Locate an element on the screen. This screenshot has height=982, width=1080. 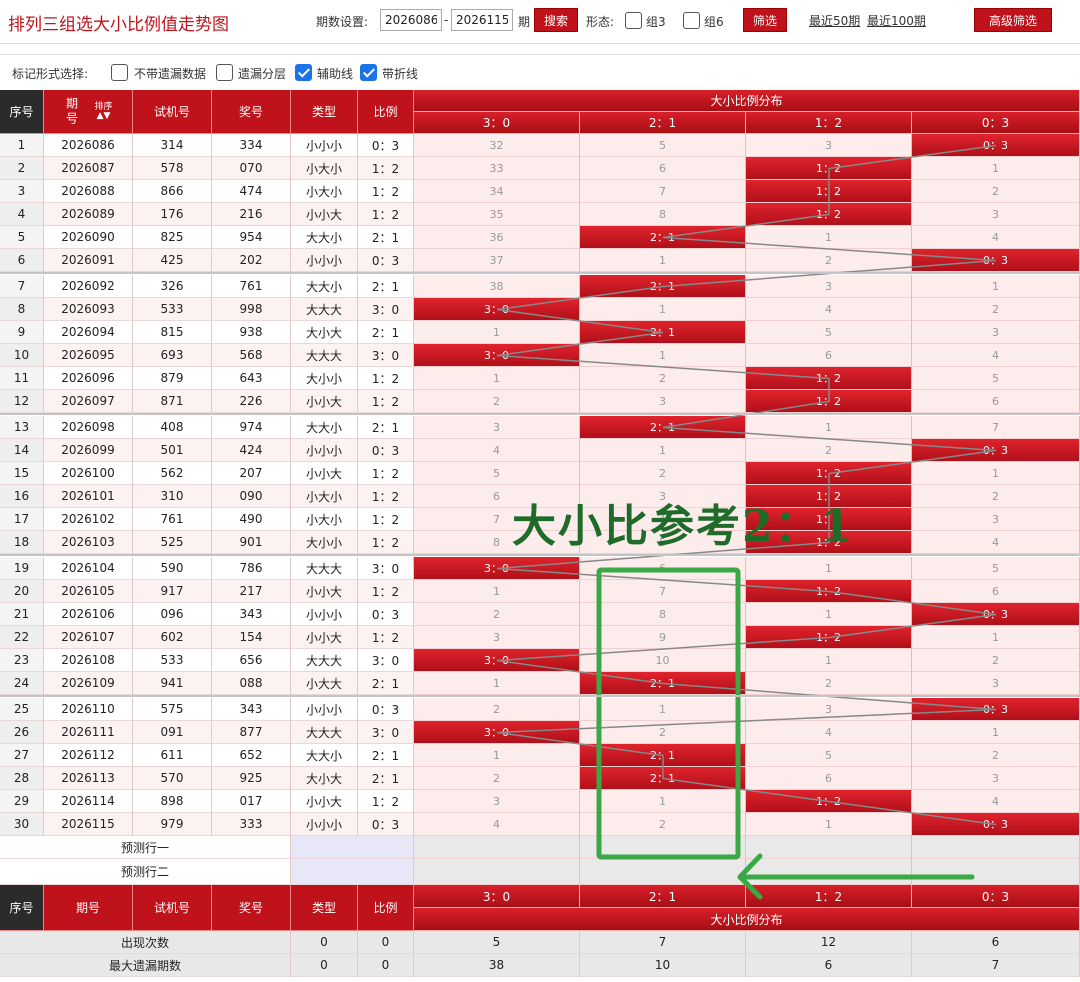
predict-row-1-input is located at coordinates (352, 847).